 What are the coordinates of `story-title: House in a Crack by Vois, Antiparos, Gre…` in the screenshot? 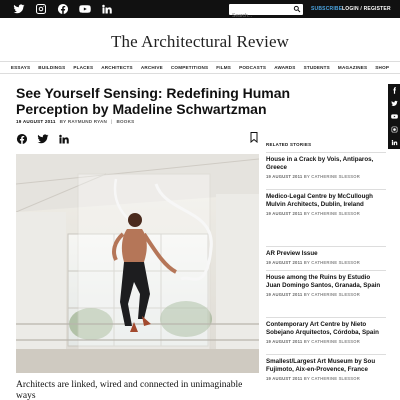 It's located at (326, 164).